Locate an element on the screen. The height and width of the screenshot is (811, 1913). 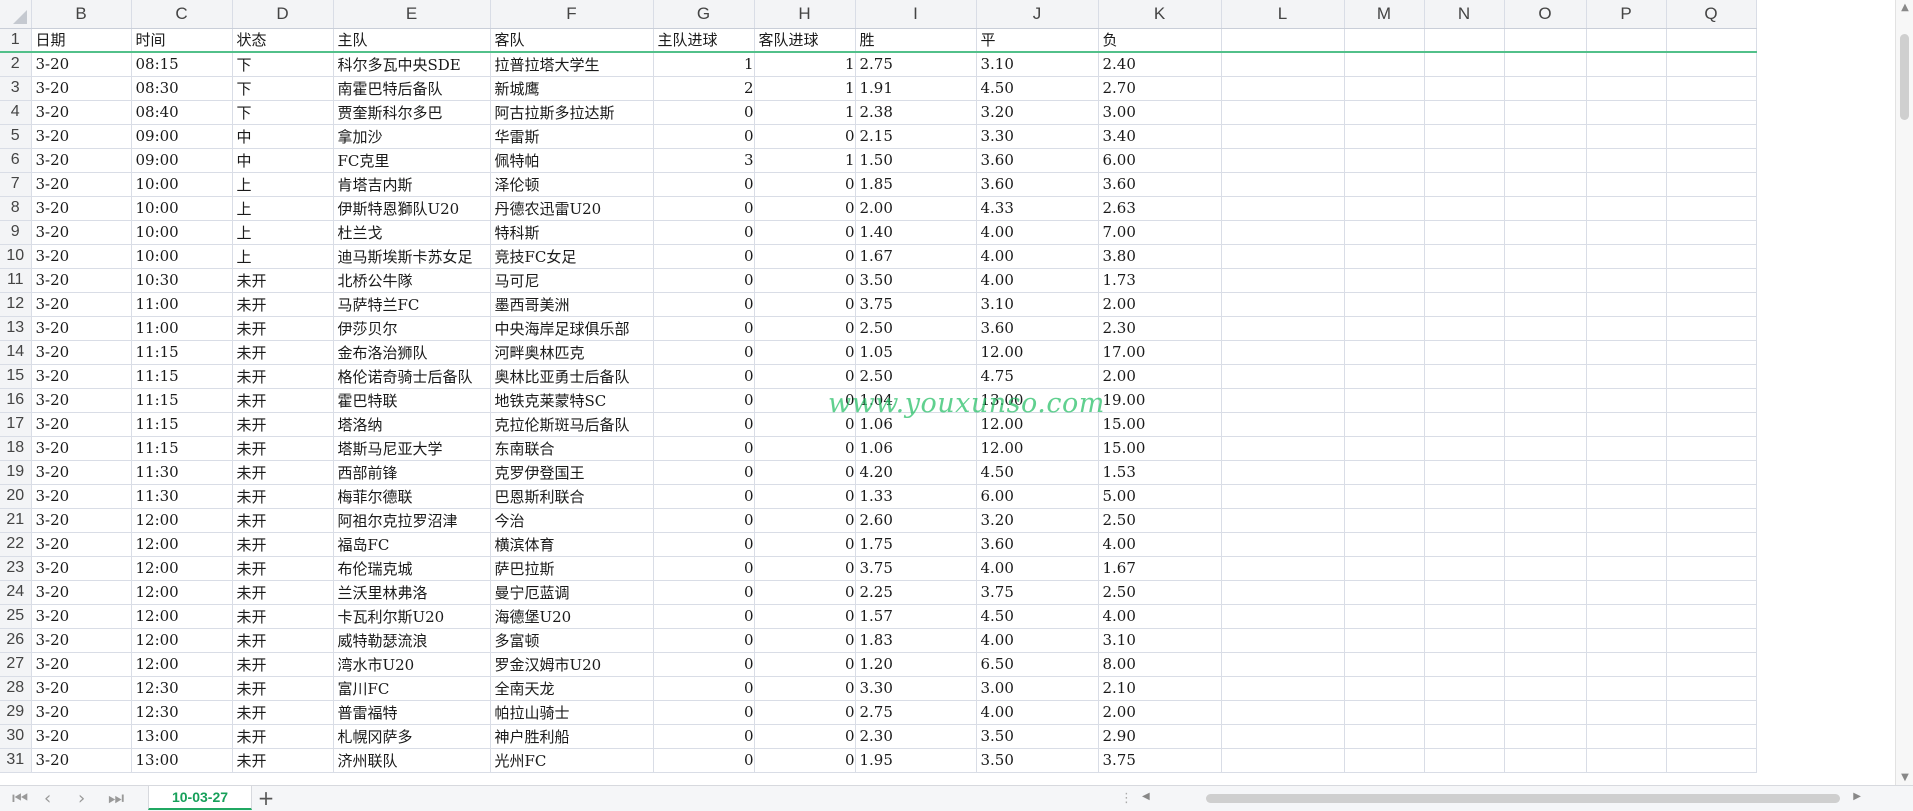
home-team-cell: 格伦诺奇骑士后备队 is located at coordinates (412, 376).